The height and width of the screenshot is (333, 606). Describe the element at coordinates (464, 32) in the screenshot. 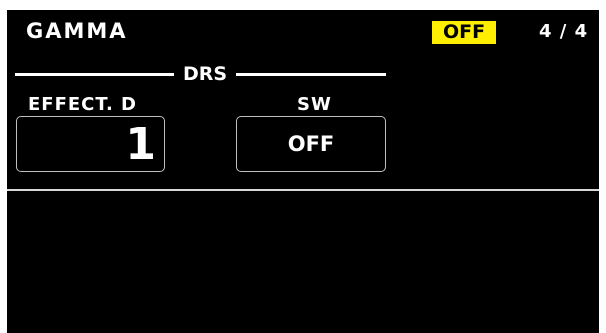

I see `status-badge: OFF` at that location.